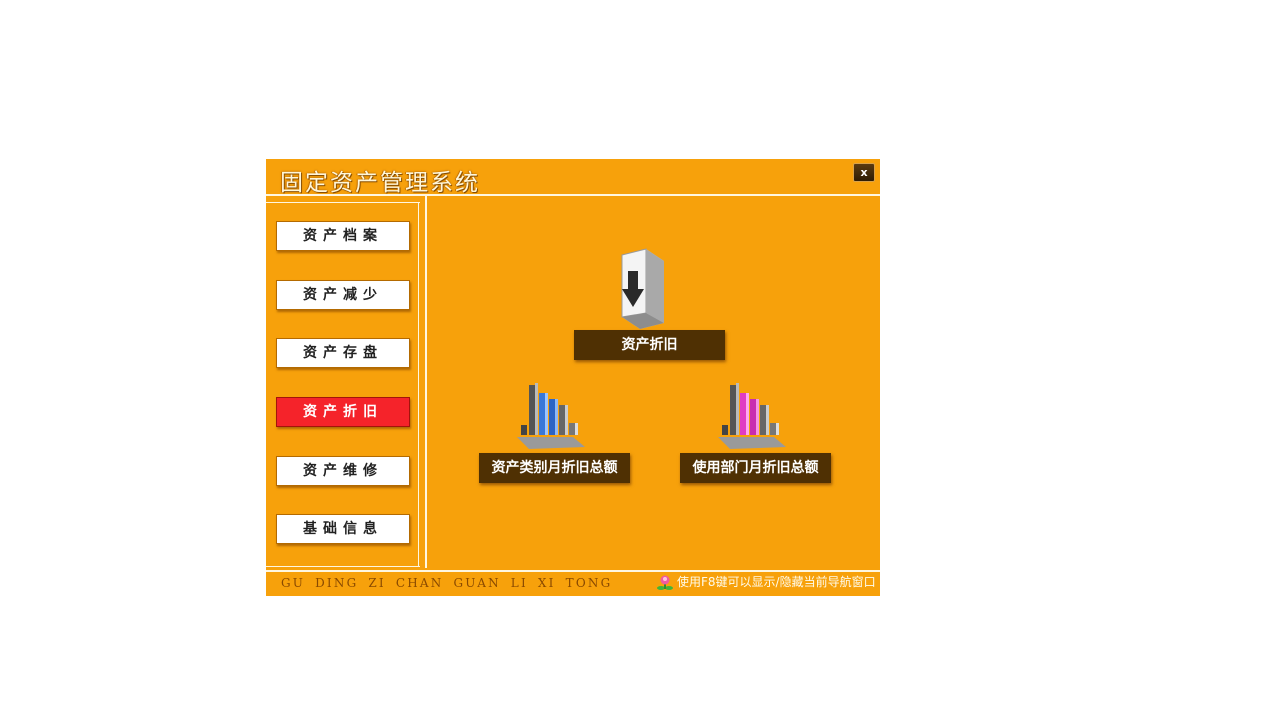 This screenshot has height=720, width=1280. Describe the element at coordinates (649, 345) in the screenshot. I see `tile-asset-depreciation: 资产折旧` at that location.